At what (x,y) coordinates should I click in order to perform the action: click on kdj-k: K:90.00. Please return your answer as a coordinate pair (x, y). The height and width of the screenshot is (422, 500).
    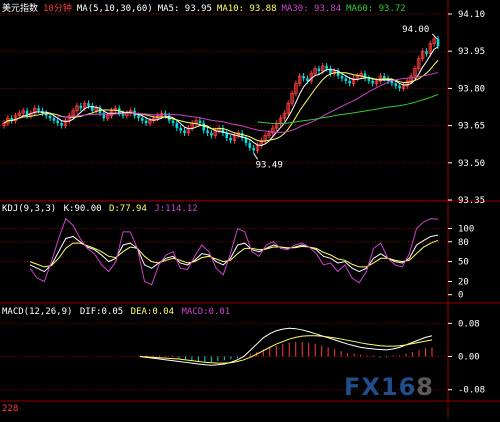
    Looking at the image, I should click on (82, 209).